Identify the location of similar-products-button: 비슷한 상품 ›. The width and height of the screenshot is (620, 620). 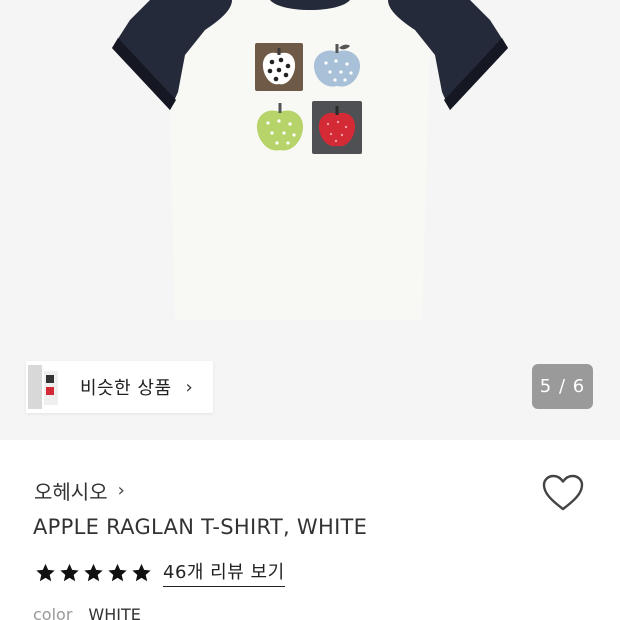
(119, 387).